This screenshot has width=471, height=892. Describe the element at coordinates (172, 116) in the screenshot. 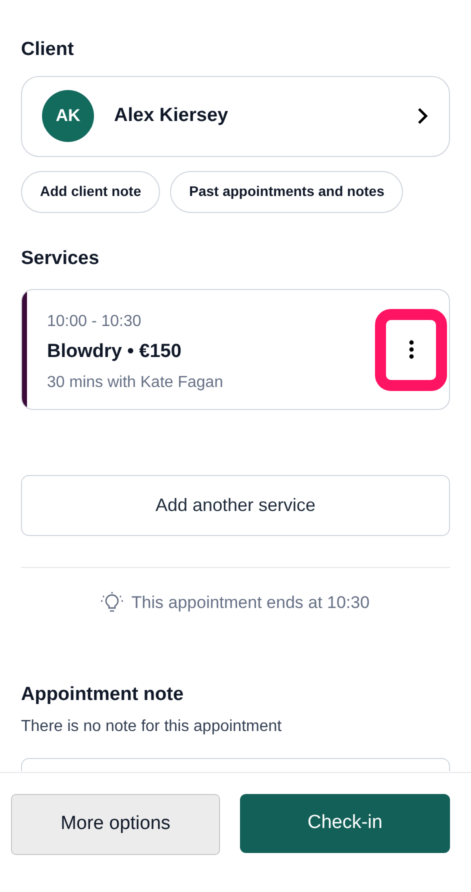

I see `client-name: Alex Kiersey` at that location.